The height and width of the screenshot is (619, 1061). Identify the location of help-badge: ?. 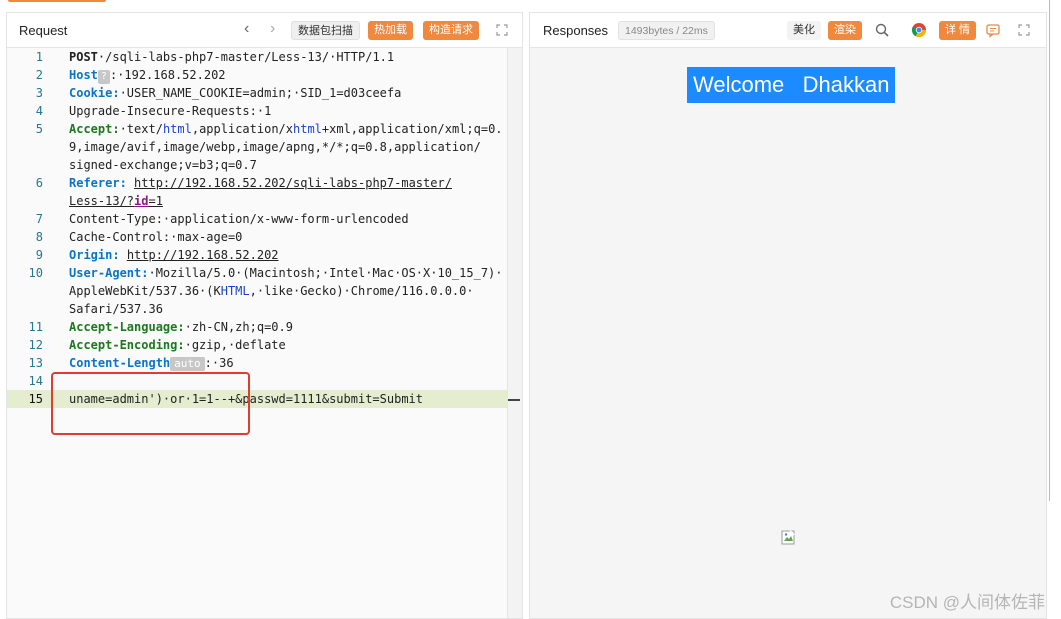
(103, 77).